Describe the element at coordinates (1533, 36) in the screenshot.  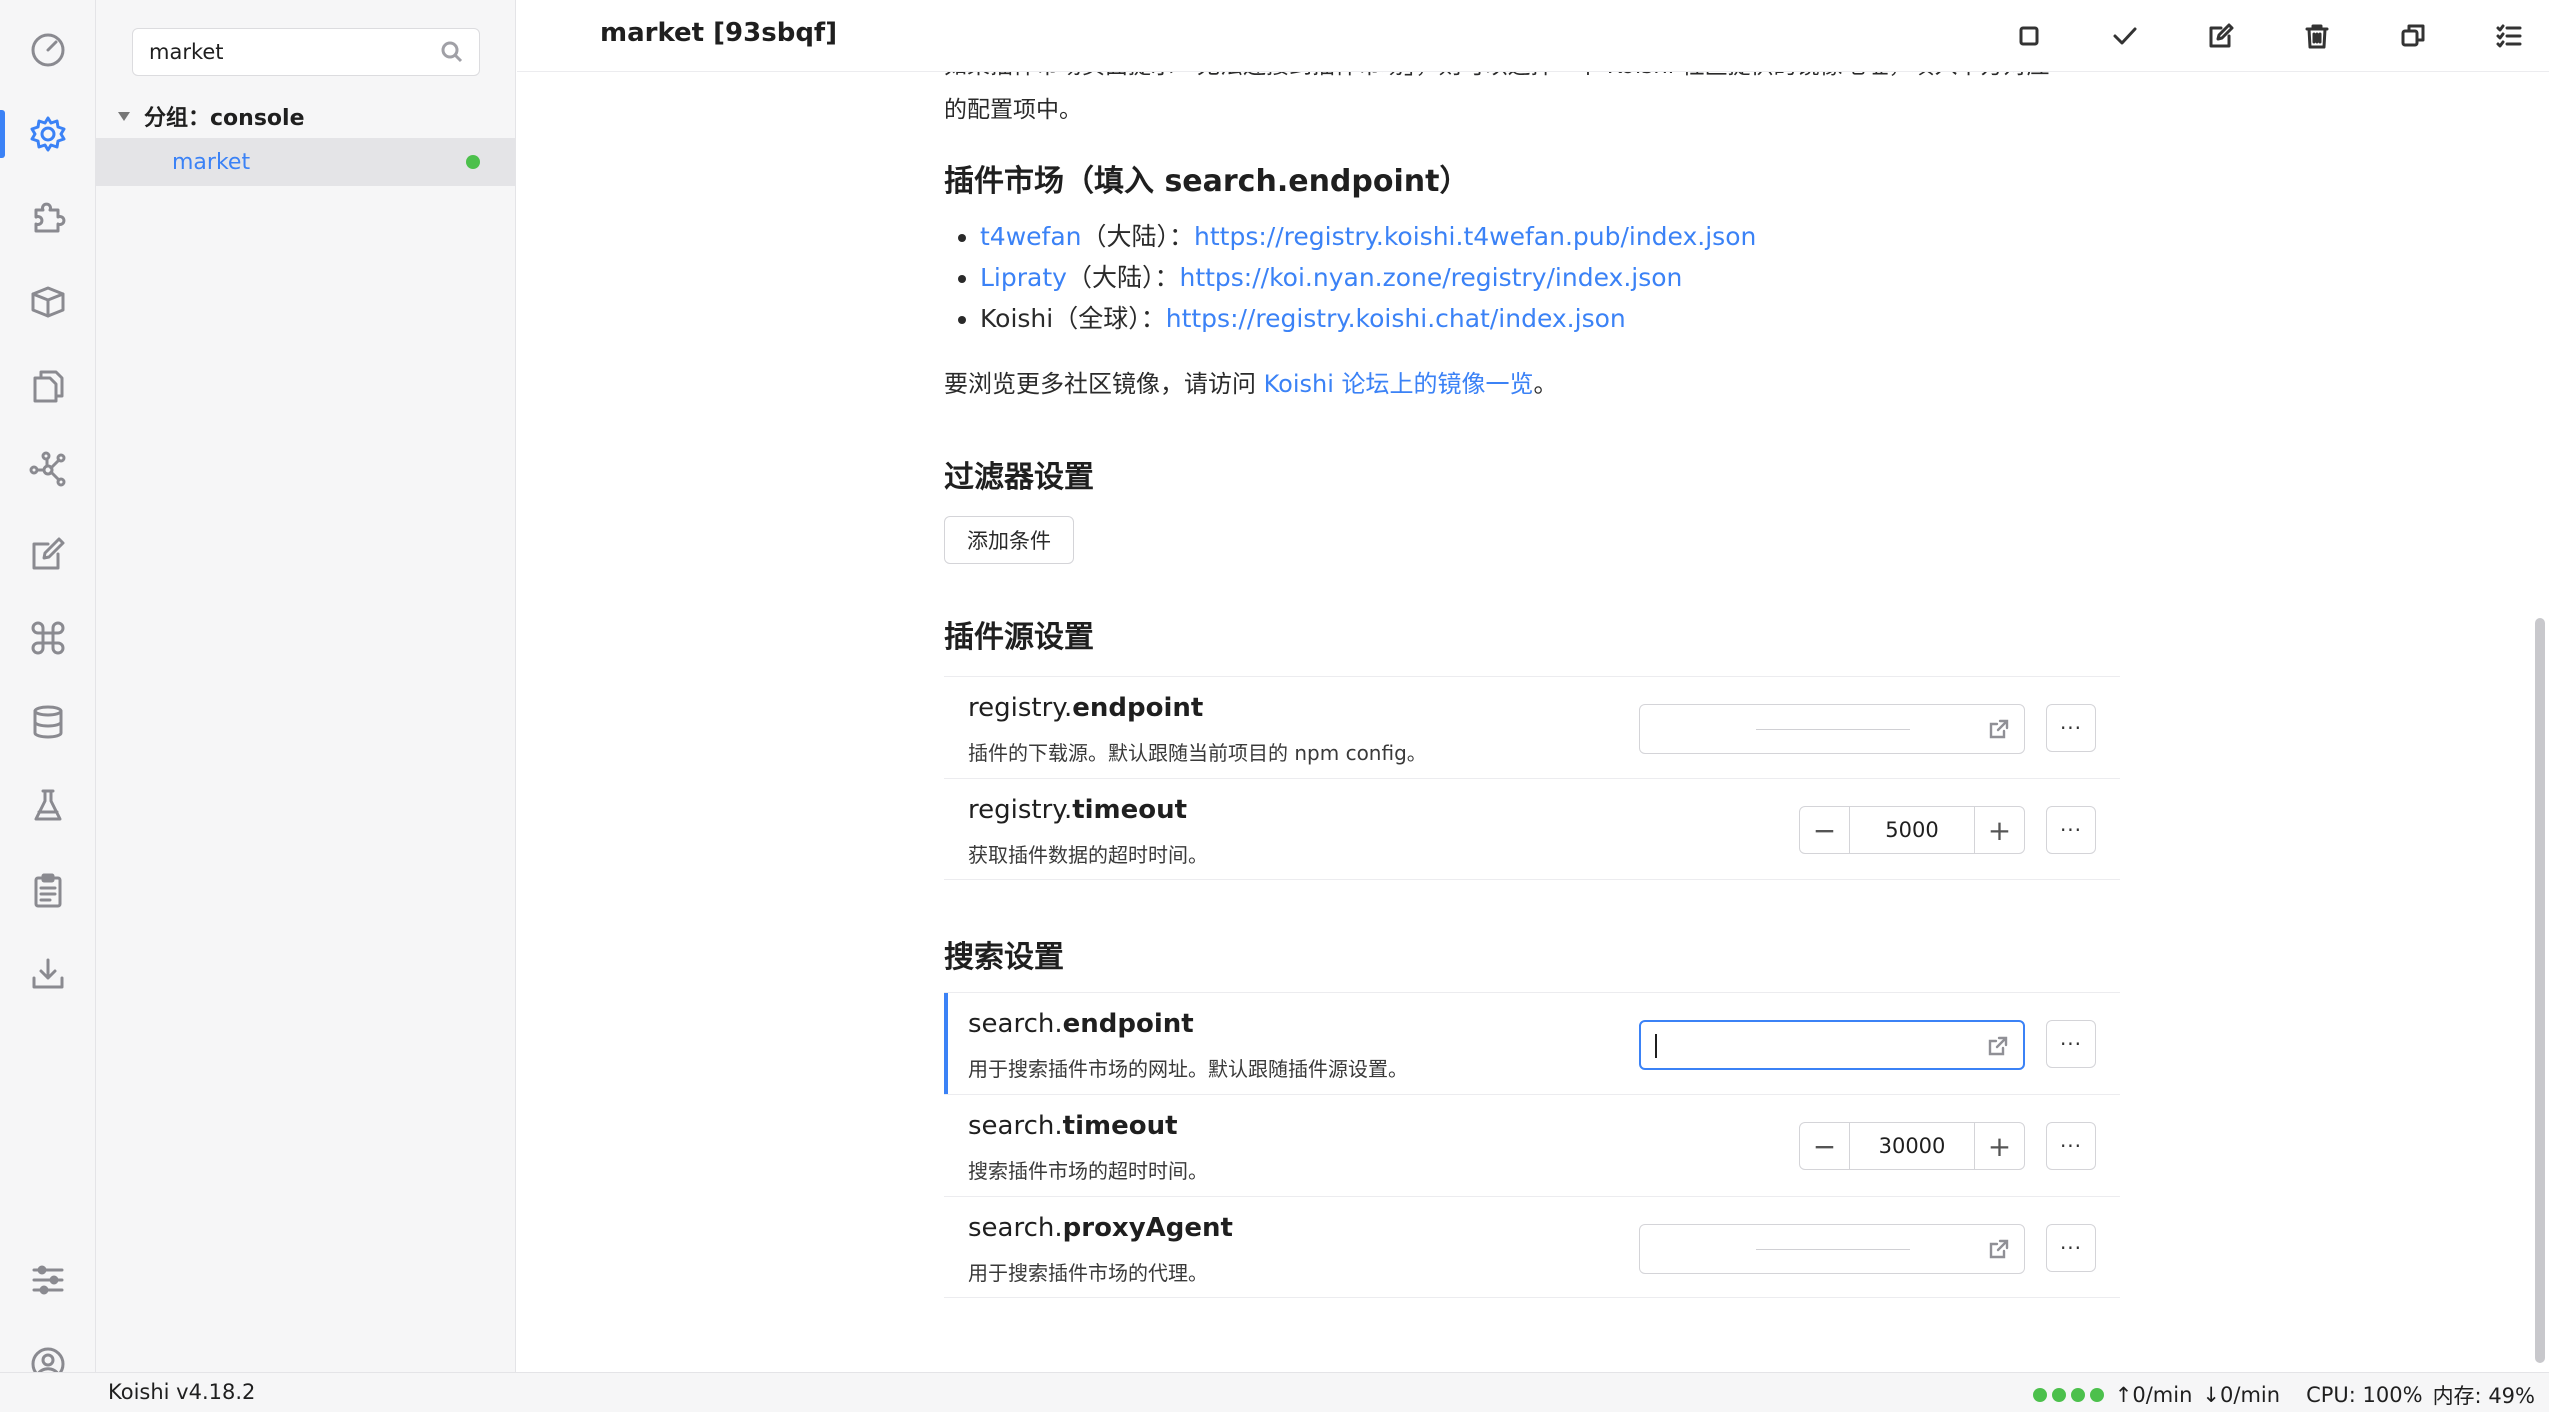
I see `page-header: market [93sbqf]` at that location.